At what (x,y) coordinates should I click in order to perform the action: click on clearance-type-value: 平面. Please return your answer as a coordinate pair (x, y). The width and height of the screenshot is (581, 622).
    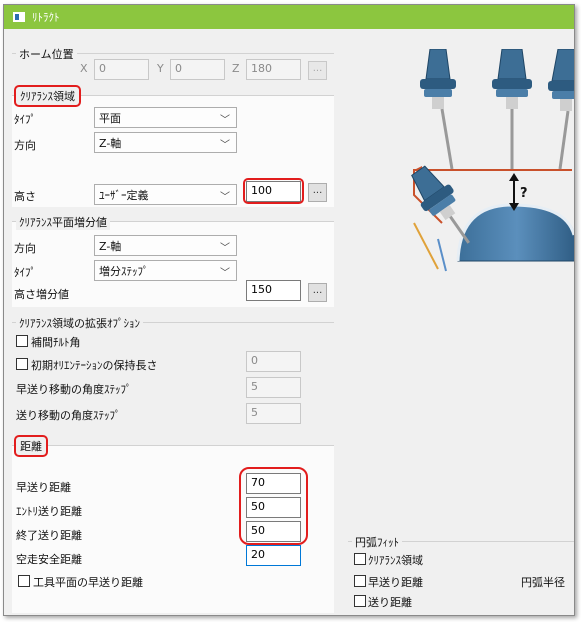
    Looking at the image, I should click on (110, 118).